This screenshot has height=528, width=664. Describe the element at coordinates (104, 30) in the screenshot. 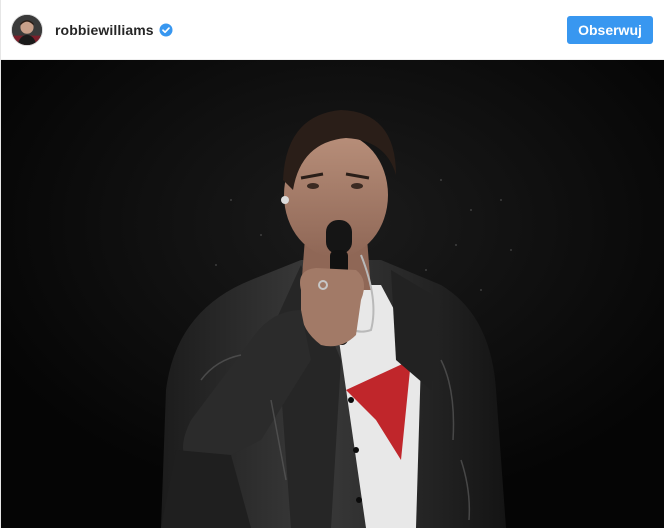

I see `username: robbiewilliams` at that location.